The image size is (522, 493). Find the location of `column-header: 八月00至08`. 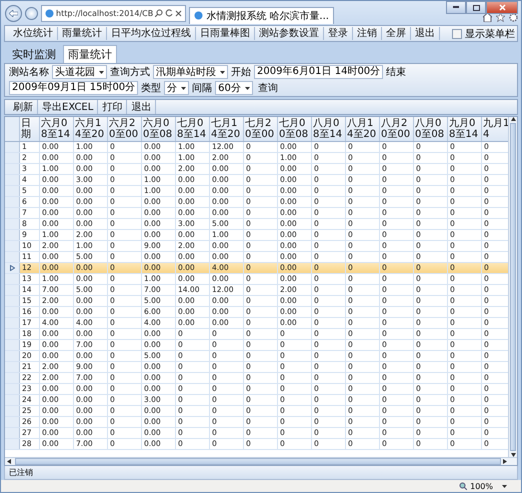

column-header: 八月00至08 is located at coordinates (431, 129).